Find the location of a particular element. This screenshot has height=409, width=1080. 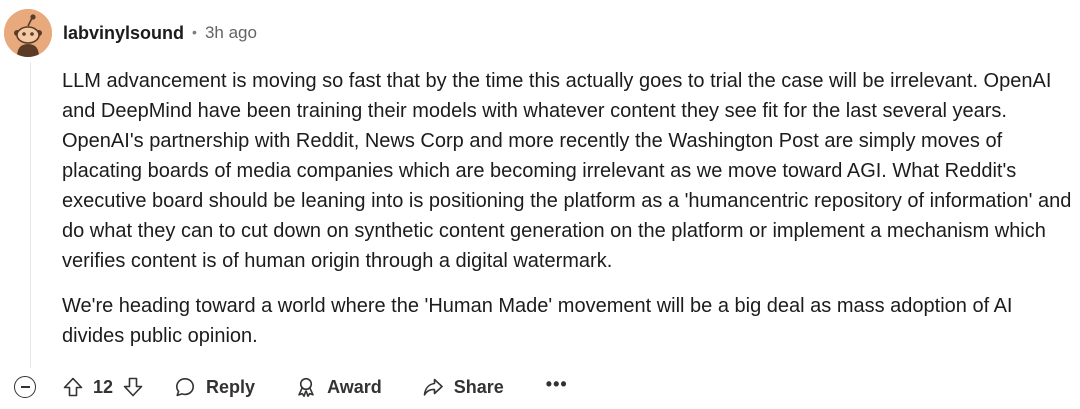

avatar is located at coordinates (28, 33).